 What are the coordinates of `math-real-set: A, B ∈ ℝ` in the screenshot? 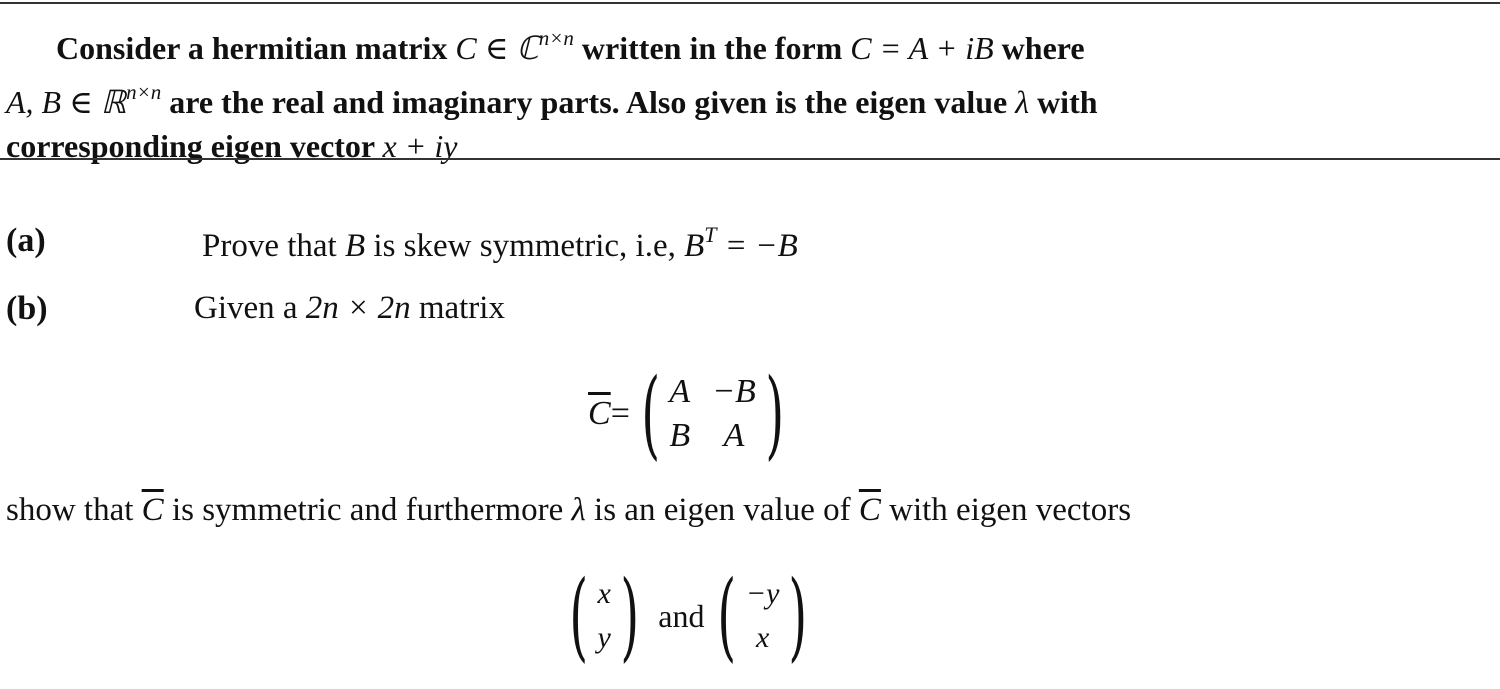 It's located at (66, 102).